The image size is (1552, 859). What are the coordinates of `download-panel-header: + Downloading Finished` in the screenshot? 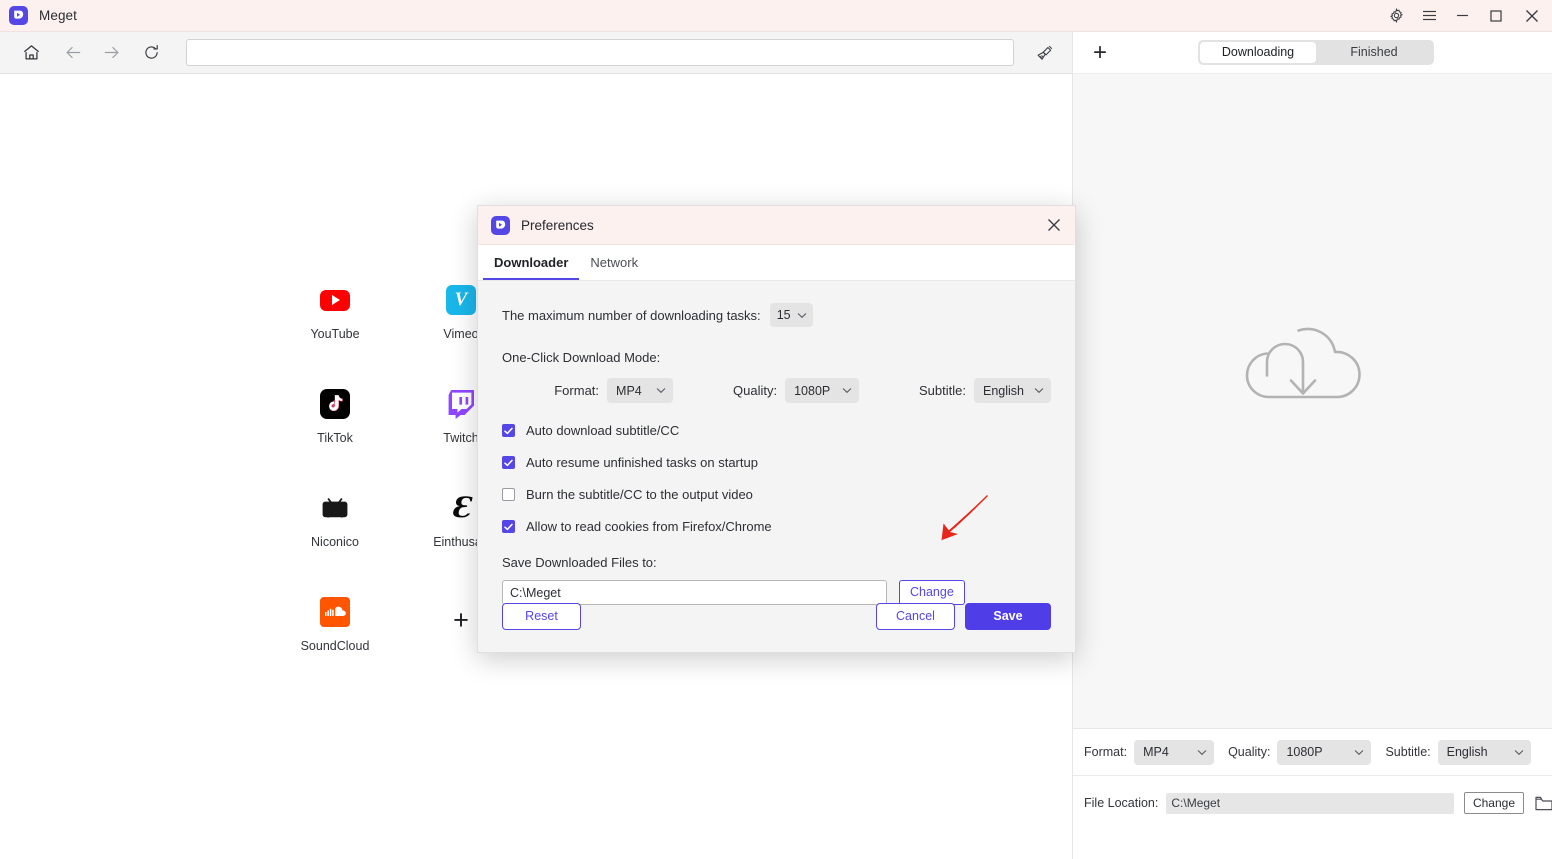 It's located at (1312, 53).